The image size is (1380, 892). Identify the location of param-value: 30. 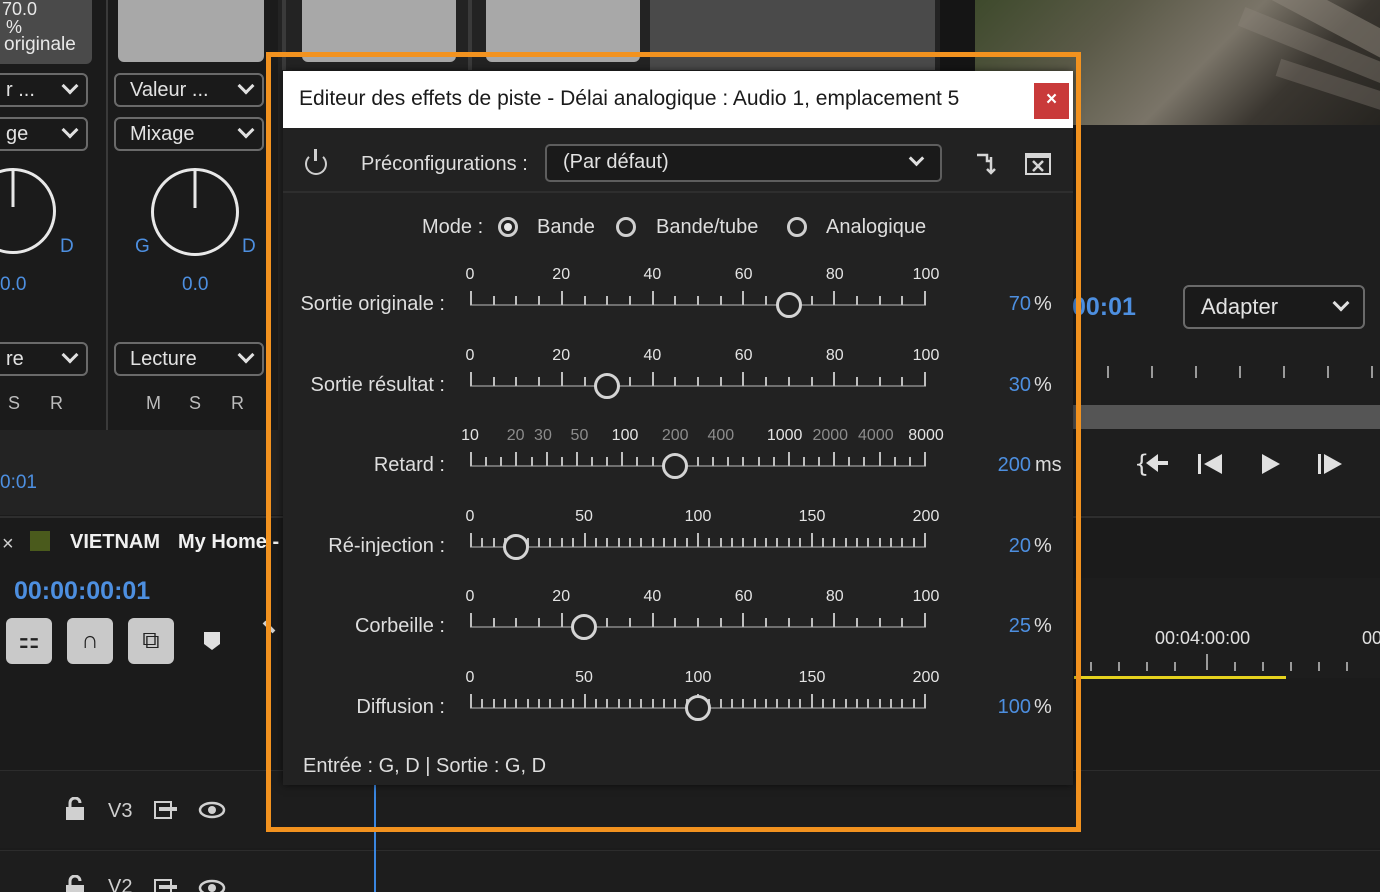
(995, 385).